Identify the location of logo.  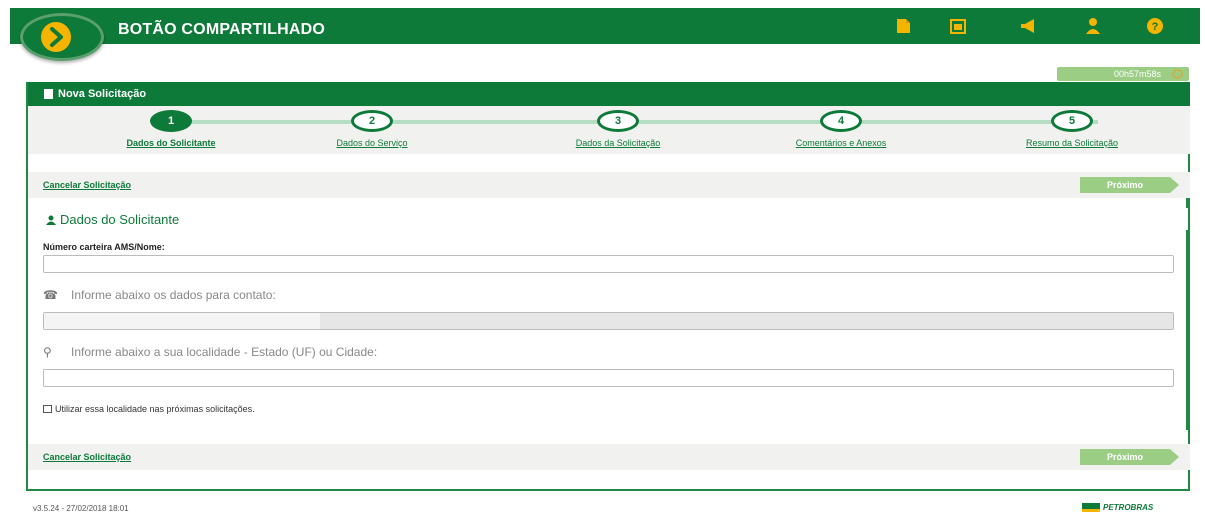
(62, 37).